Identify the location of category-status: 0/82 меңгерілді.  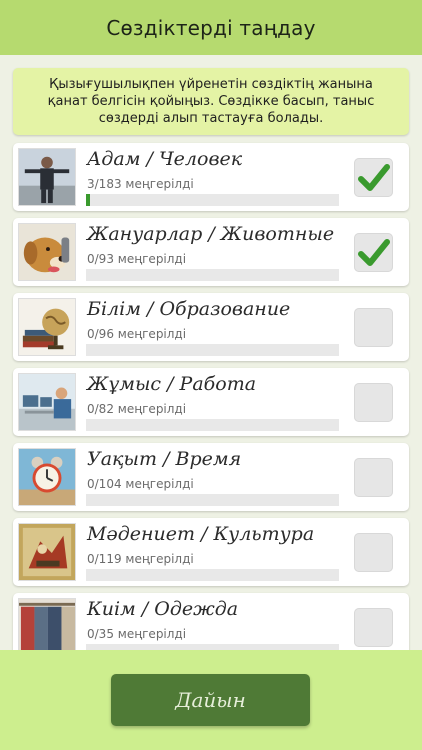
(137, 409).